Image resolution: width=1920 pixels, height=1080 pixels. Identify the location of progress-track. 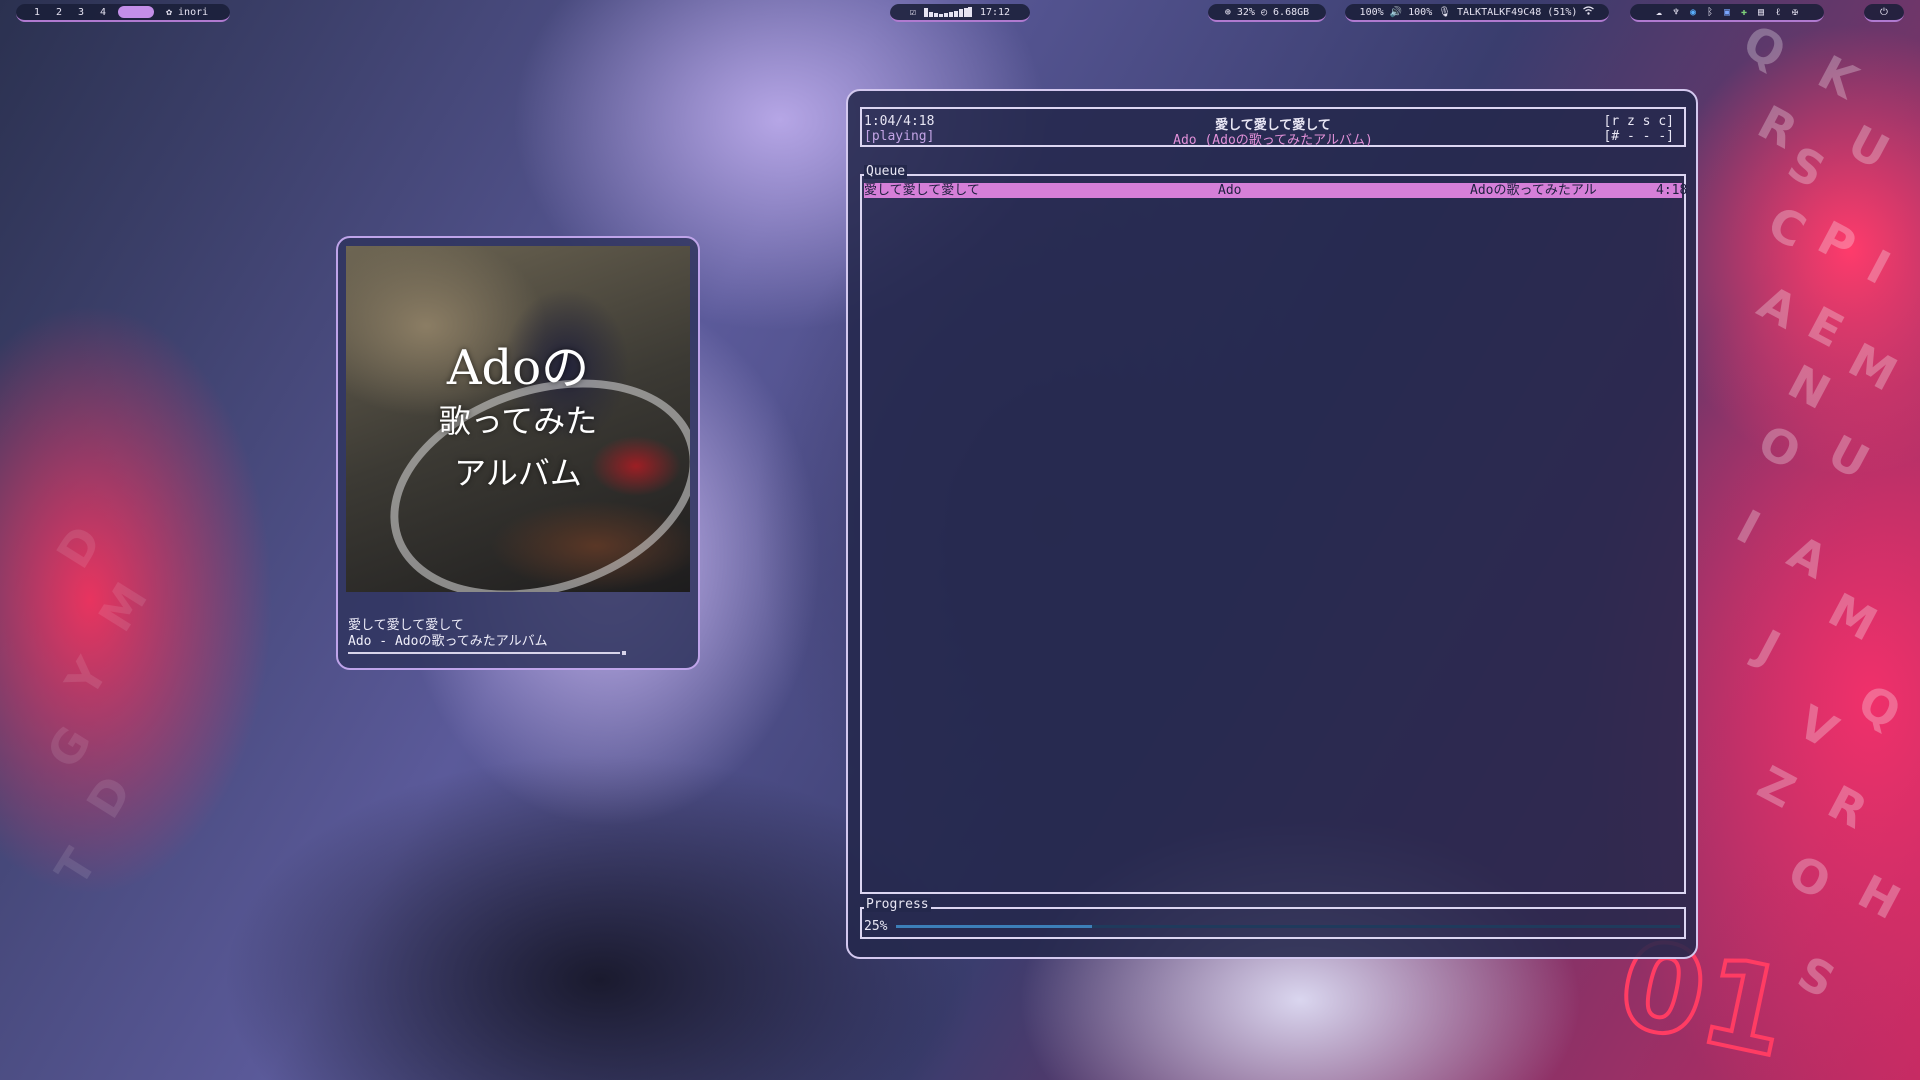
(1288, 926).